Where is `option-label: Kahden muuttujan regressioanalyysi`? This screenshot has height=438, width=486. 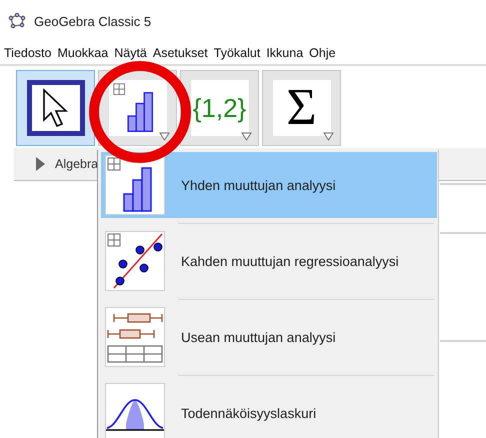
option-label: Kahden muuttujan regressioanalyysi is located at coordinates (290, 261).